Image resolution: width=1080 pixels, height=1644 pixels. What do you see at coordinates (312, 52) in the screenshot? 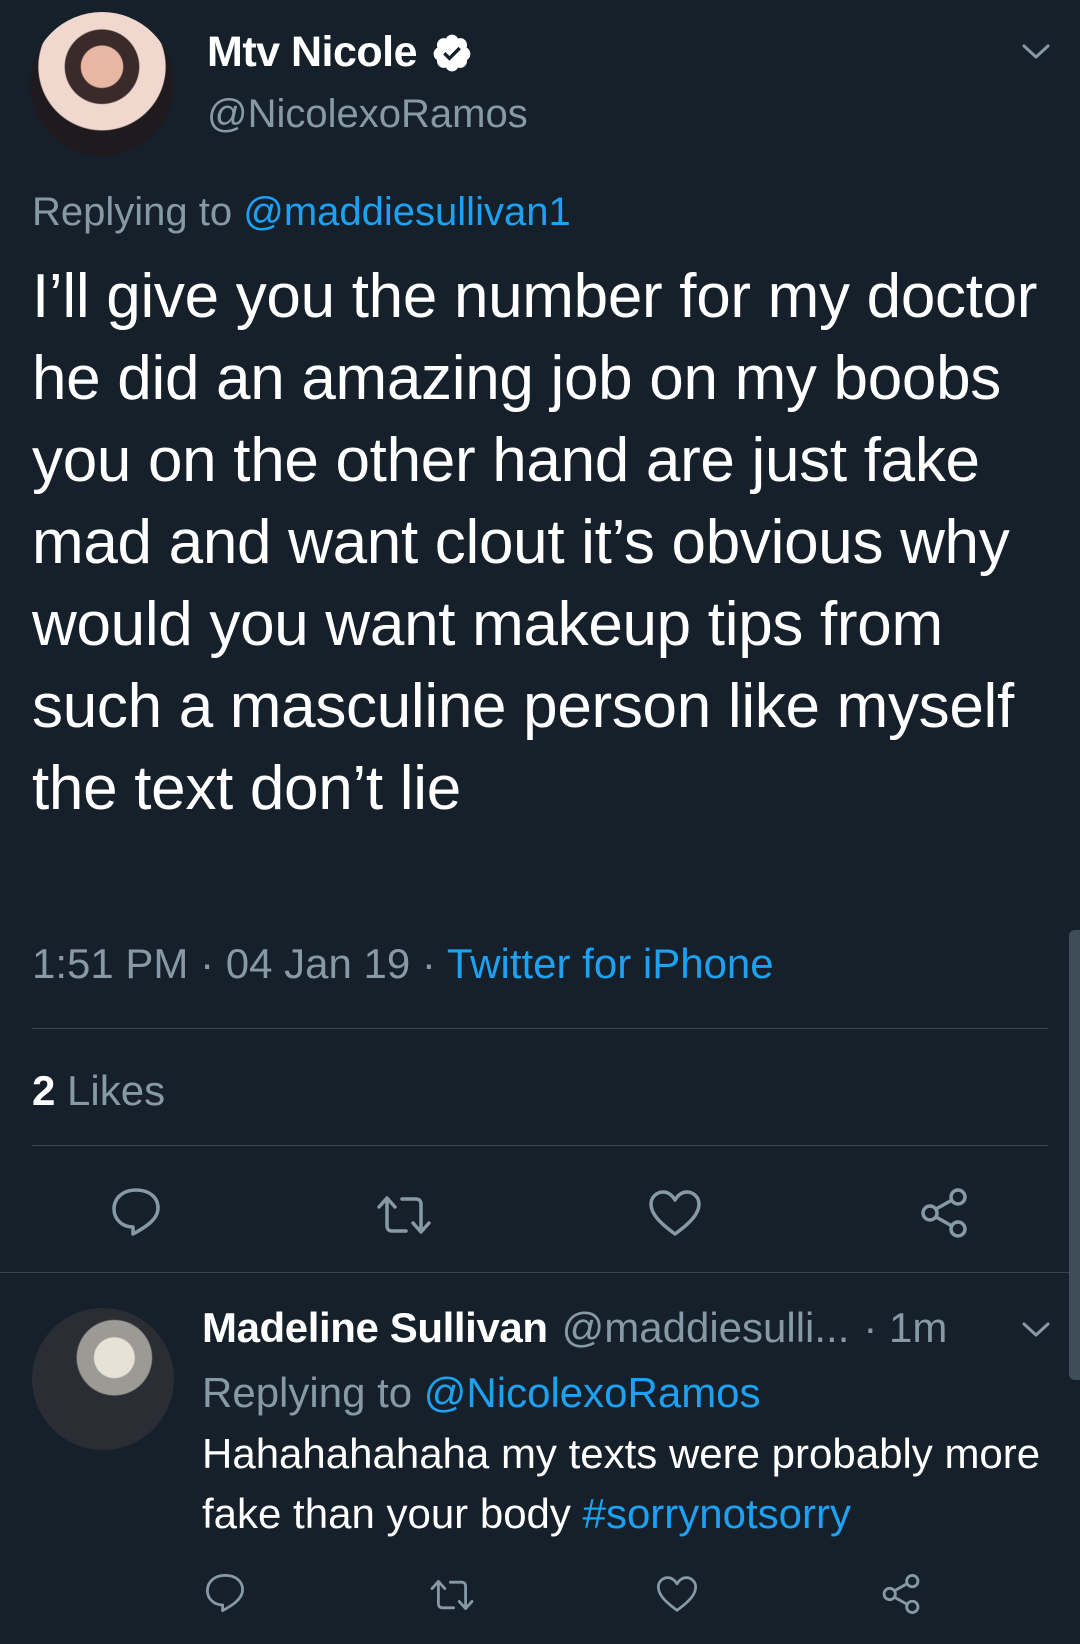
I see `author-display-name: Mtv Nicole` at bounding box center [312, 52].